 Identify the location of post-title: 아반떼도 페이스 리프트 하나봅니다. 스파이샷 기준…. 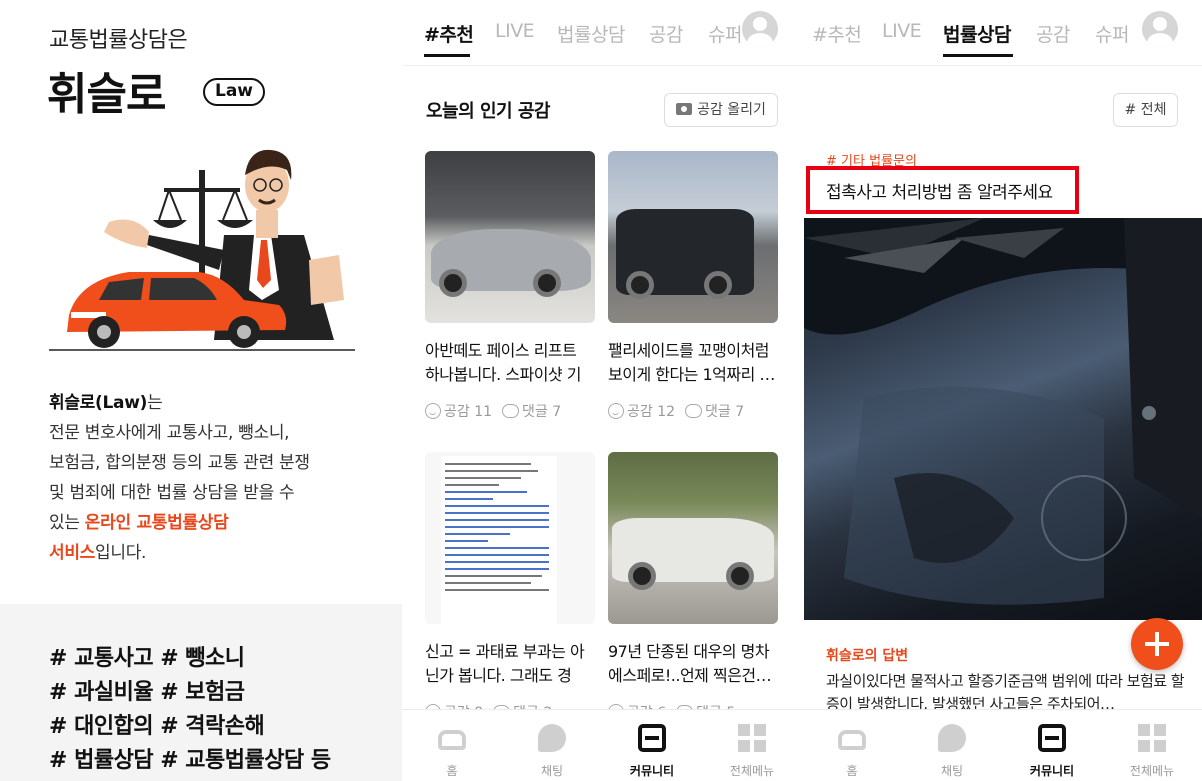
(503, 362).